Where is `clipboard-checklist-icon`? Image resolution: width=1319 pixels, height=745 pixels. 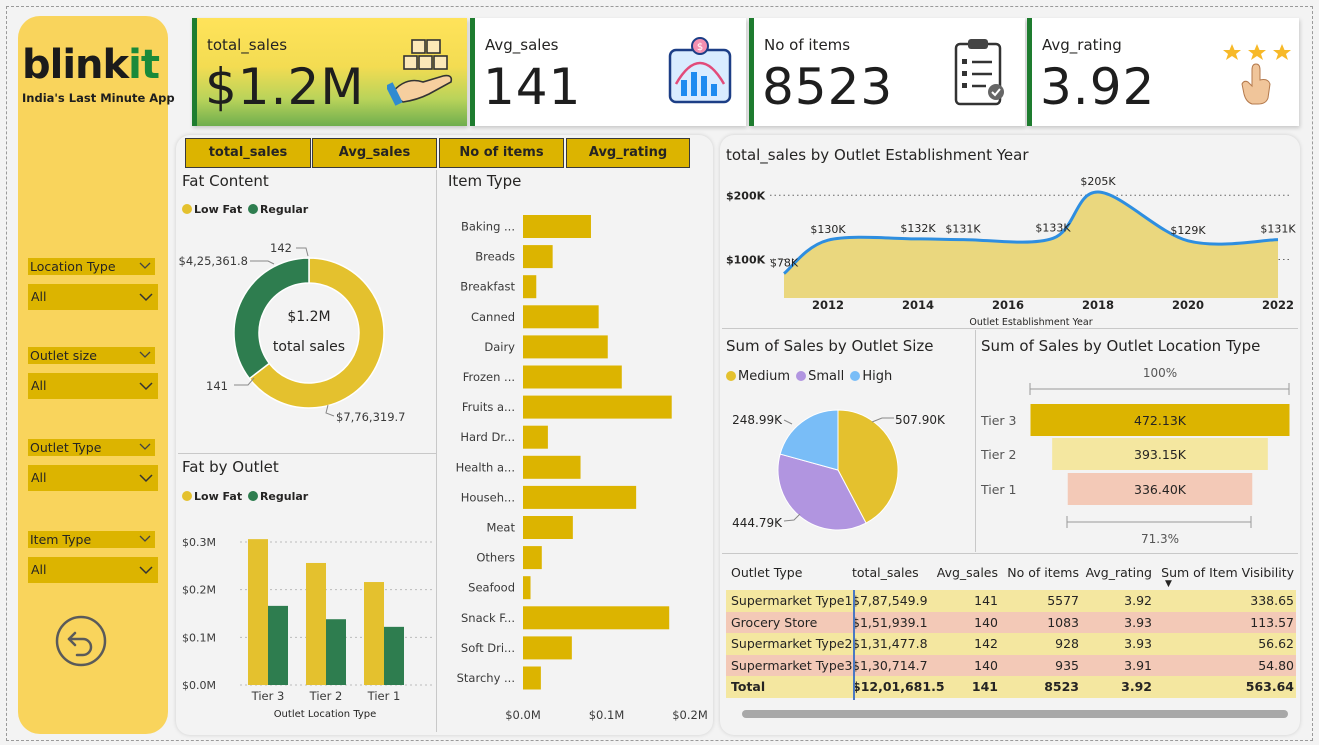 clipboard-checklist-icon is located at coordinates (979, 72).